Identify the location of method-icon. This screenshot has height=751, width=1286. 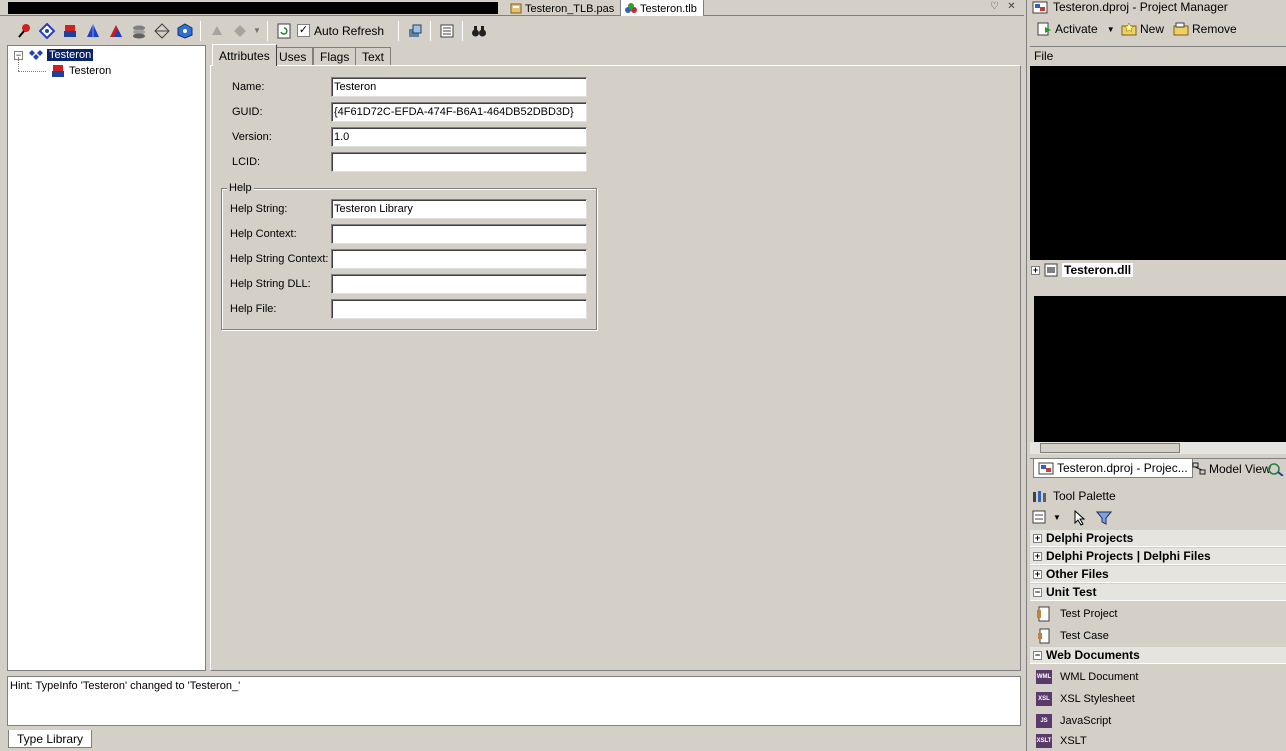
(216, 30).